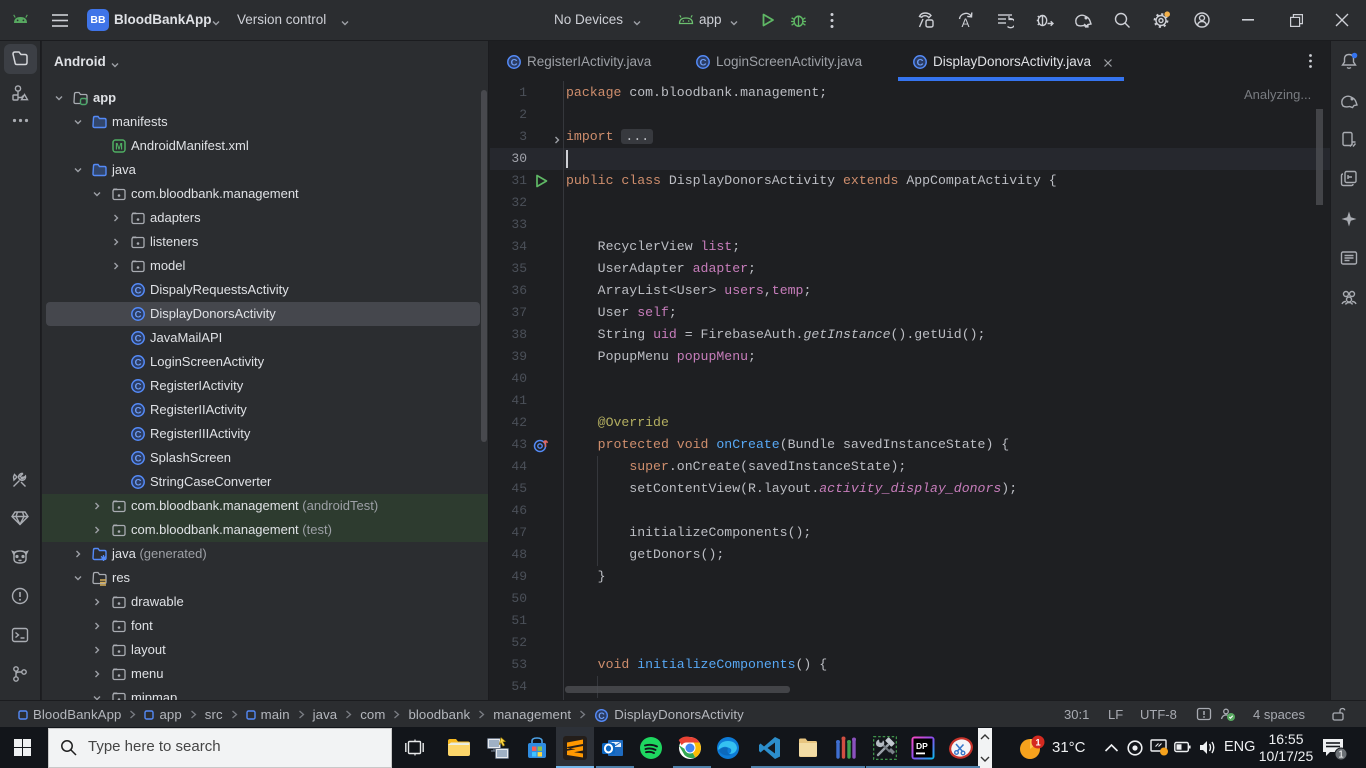 The image size is (1366, 768). Describe the element at coordinates (119, 147) in the screenshot. I see `svg-text: M` at that location.